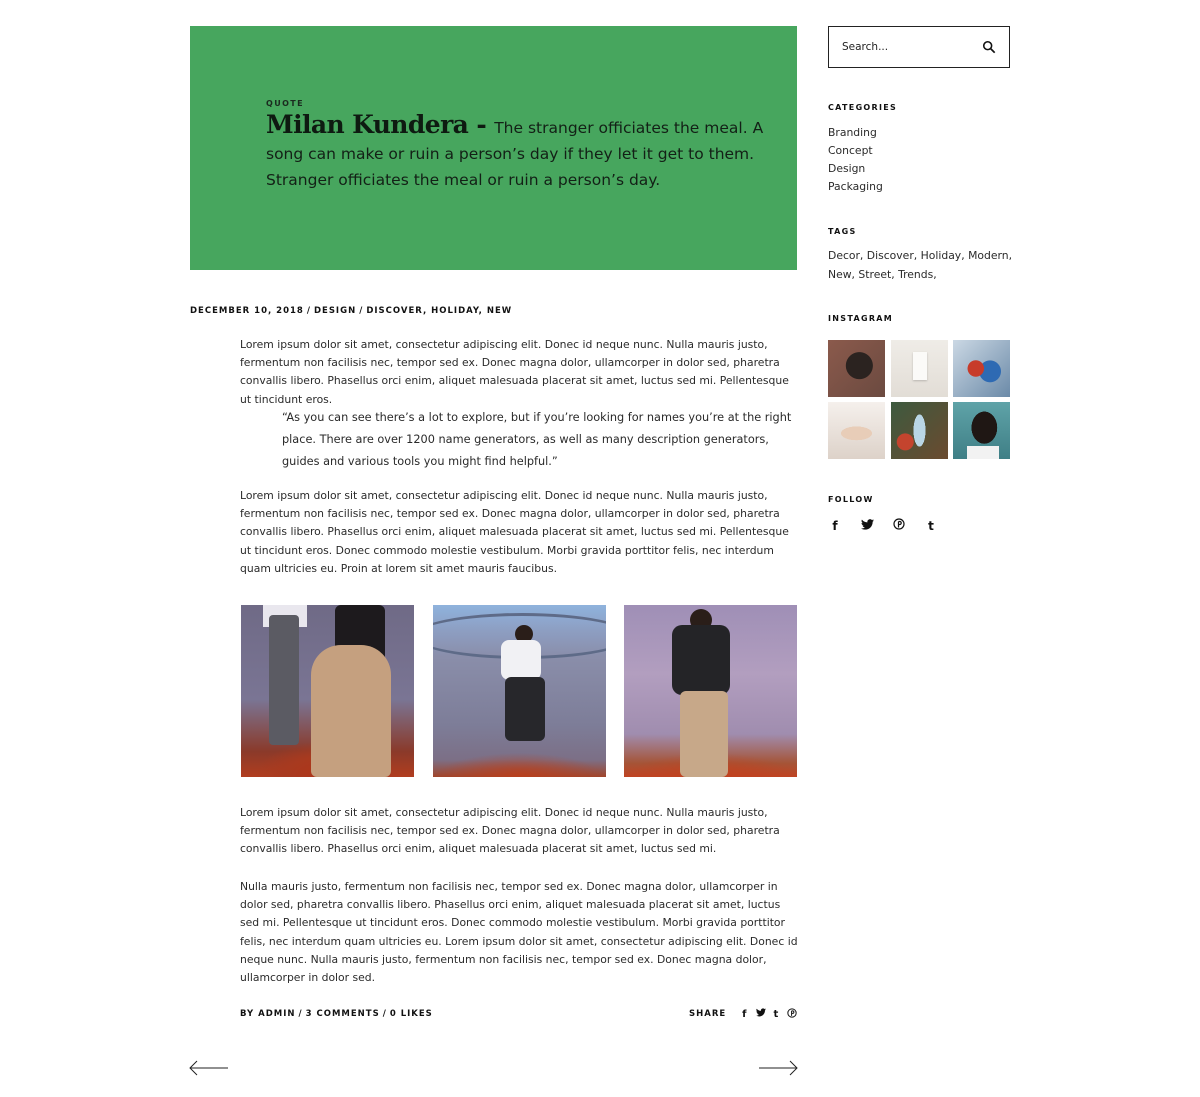 The image size is (1200, 1097). I want to click on arrow-left-icon, so click(208, 1068).